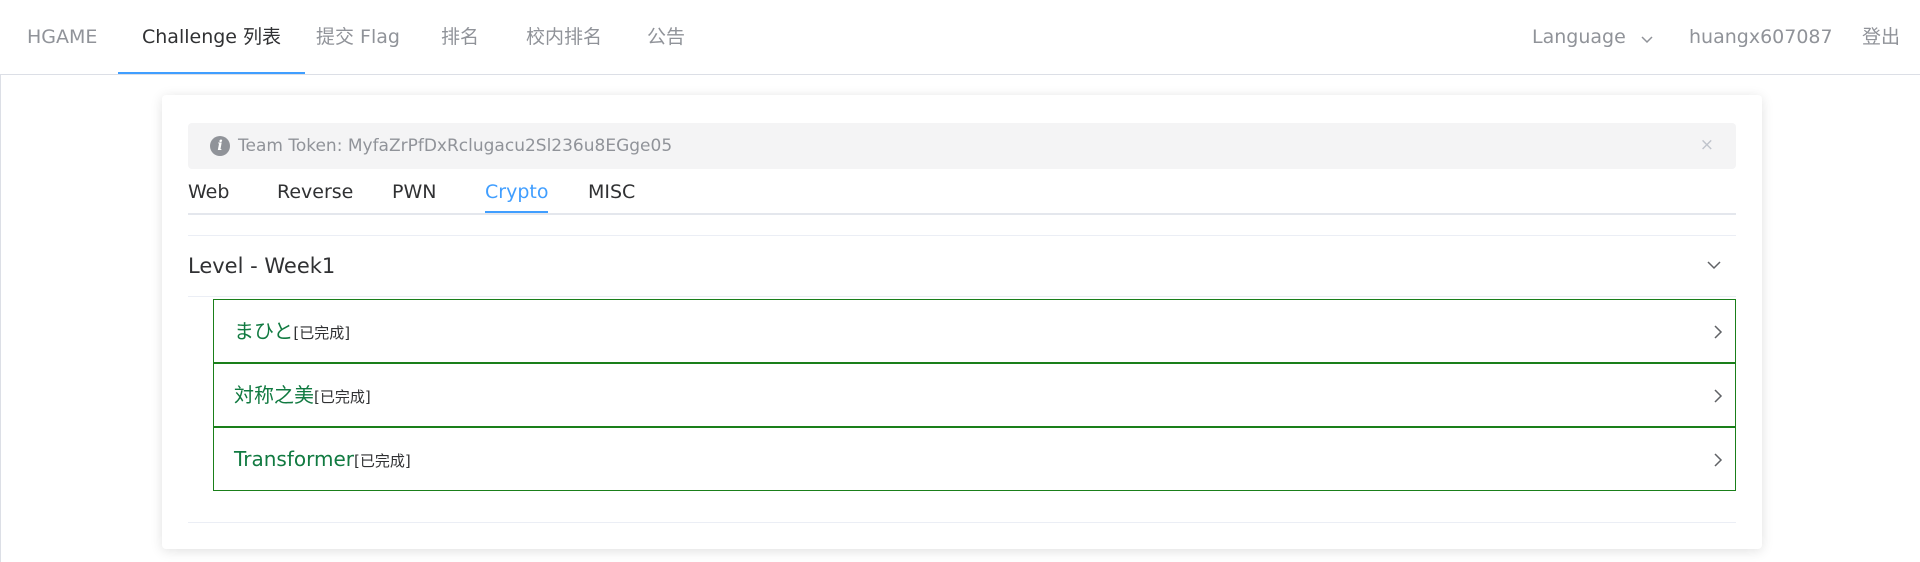 The width and height of the screenshot is (1920, 562). Describe the element at coordinates (517, 194) in the screenshot. I see `tab-crypto: Crypto` at that location.